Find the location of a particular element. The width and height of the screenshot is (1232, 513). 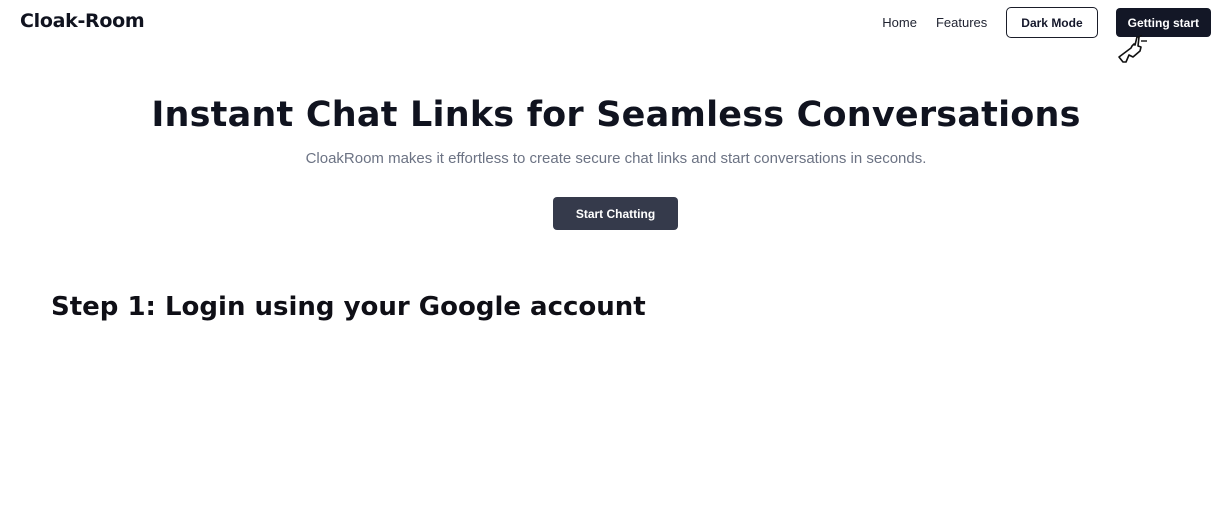

nav-features-link: Features is located at coordinates (961, 22).